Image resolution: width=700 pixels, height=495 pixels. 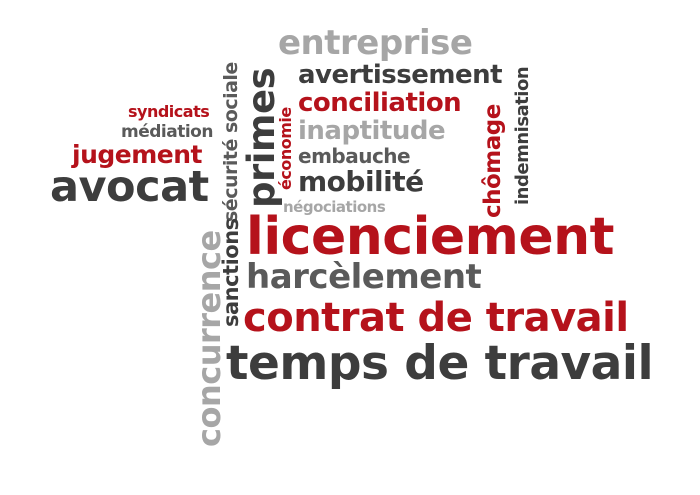 What do you see at coordinates (430, 237) in the screenshot?
I see `word-licenciement: licenciement` at bounding box center [430, 237].